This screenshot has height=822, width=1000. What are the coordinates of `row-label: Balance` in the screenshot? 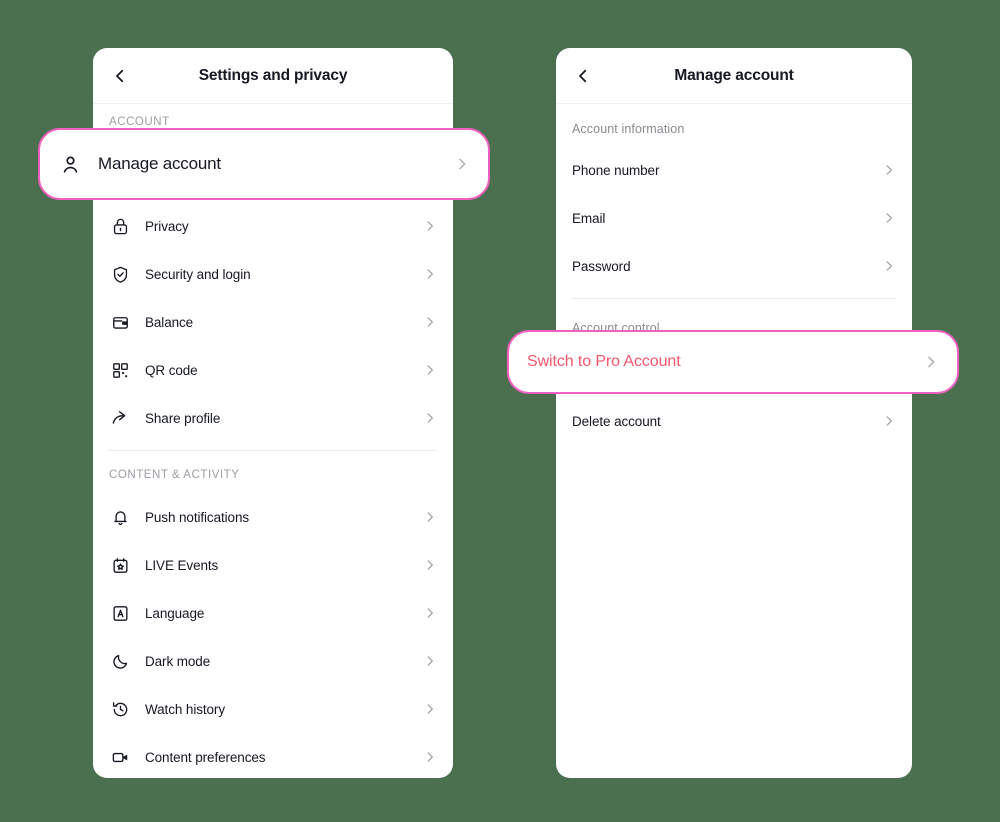 It's located at (169, 322).